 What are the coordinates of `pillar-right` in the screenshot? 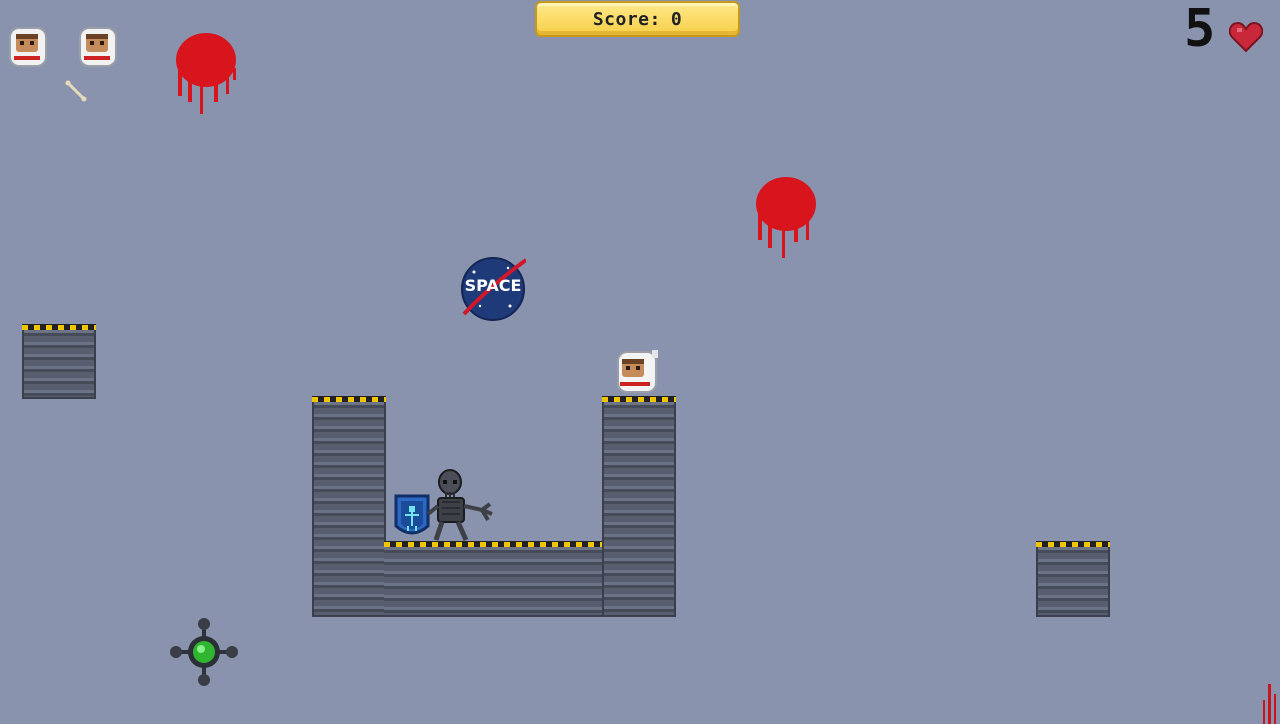 It's located at (639, 506).